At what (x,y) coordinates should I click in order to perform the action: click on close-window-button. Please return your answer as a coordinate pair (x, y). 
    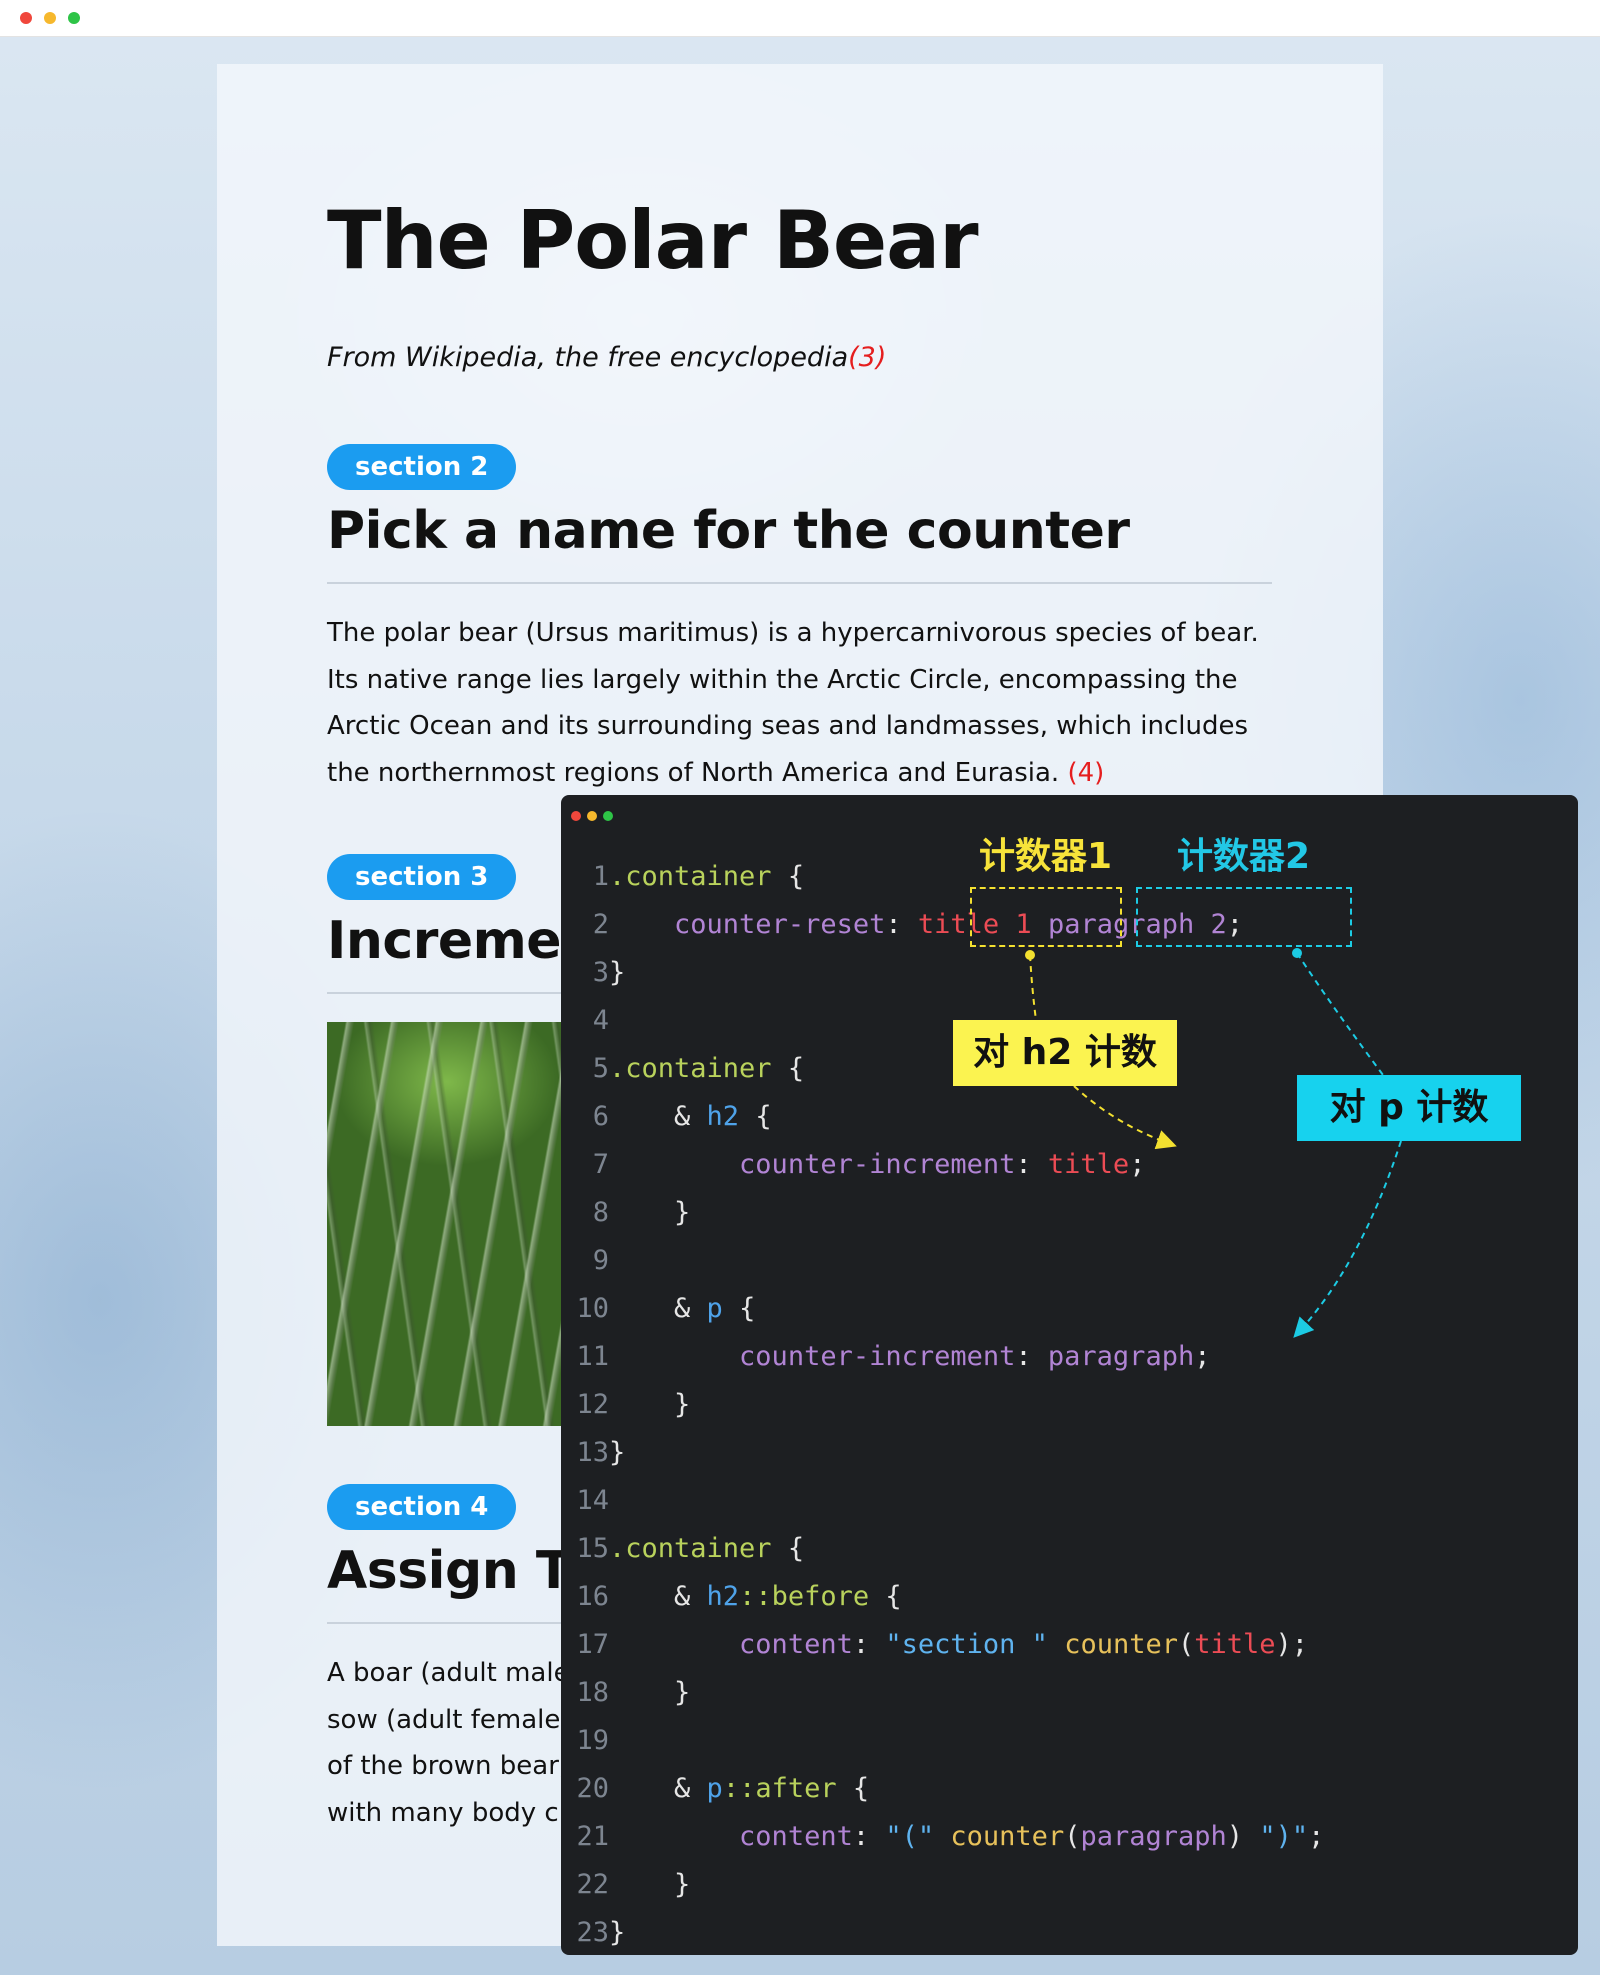
    Looking at the image, I should click on (26, 18).